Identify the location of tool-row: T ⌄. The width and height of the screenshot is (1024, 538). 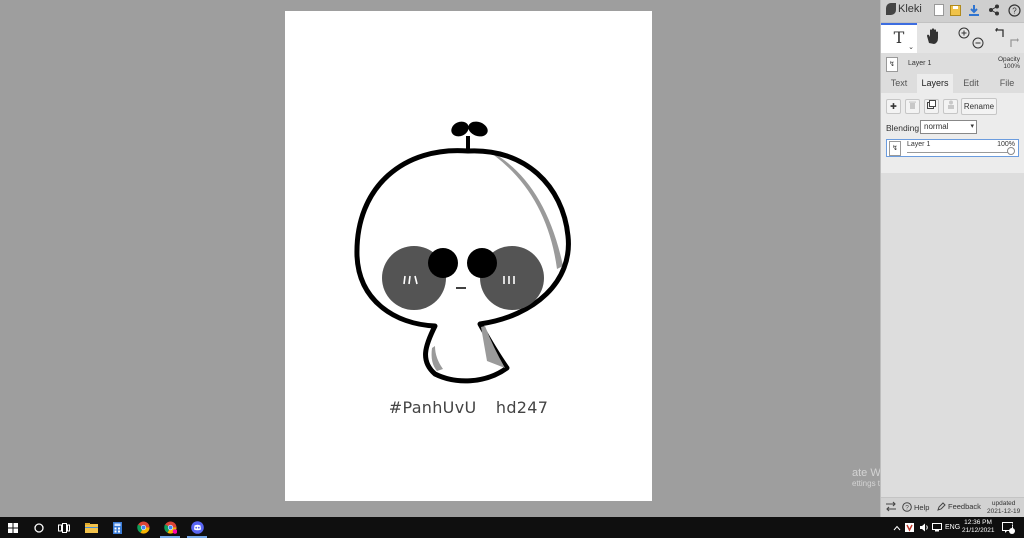
(952, 38).